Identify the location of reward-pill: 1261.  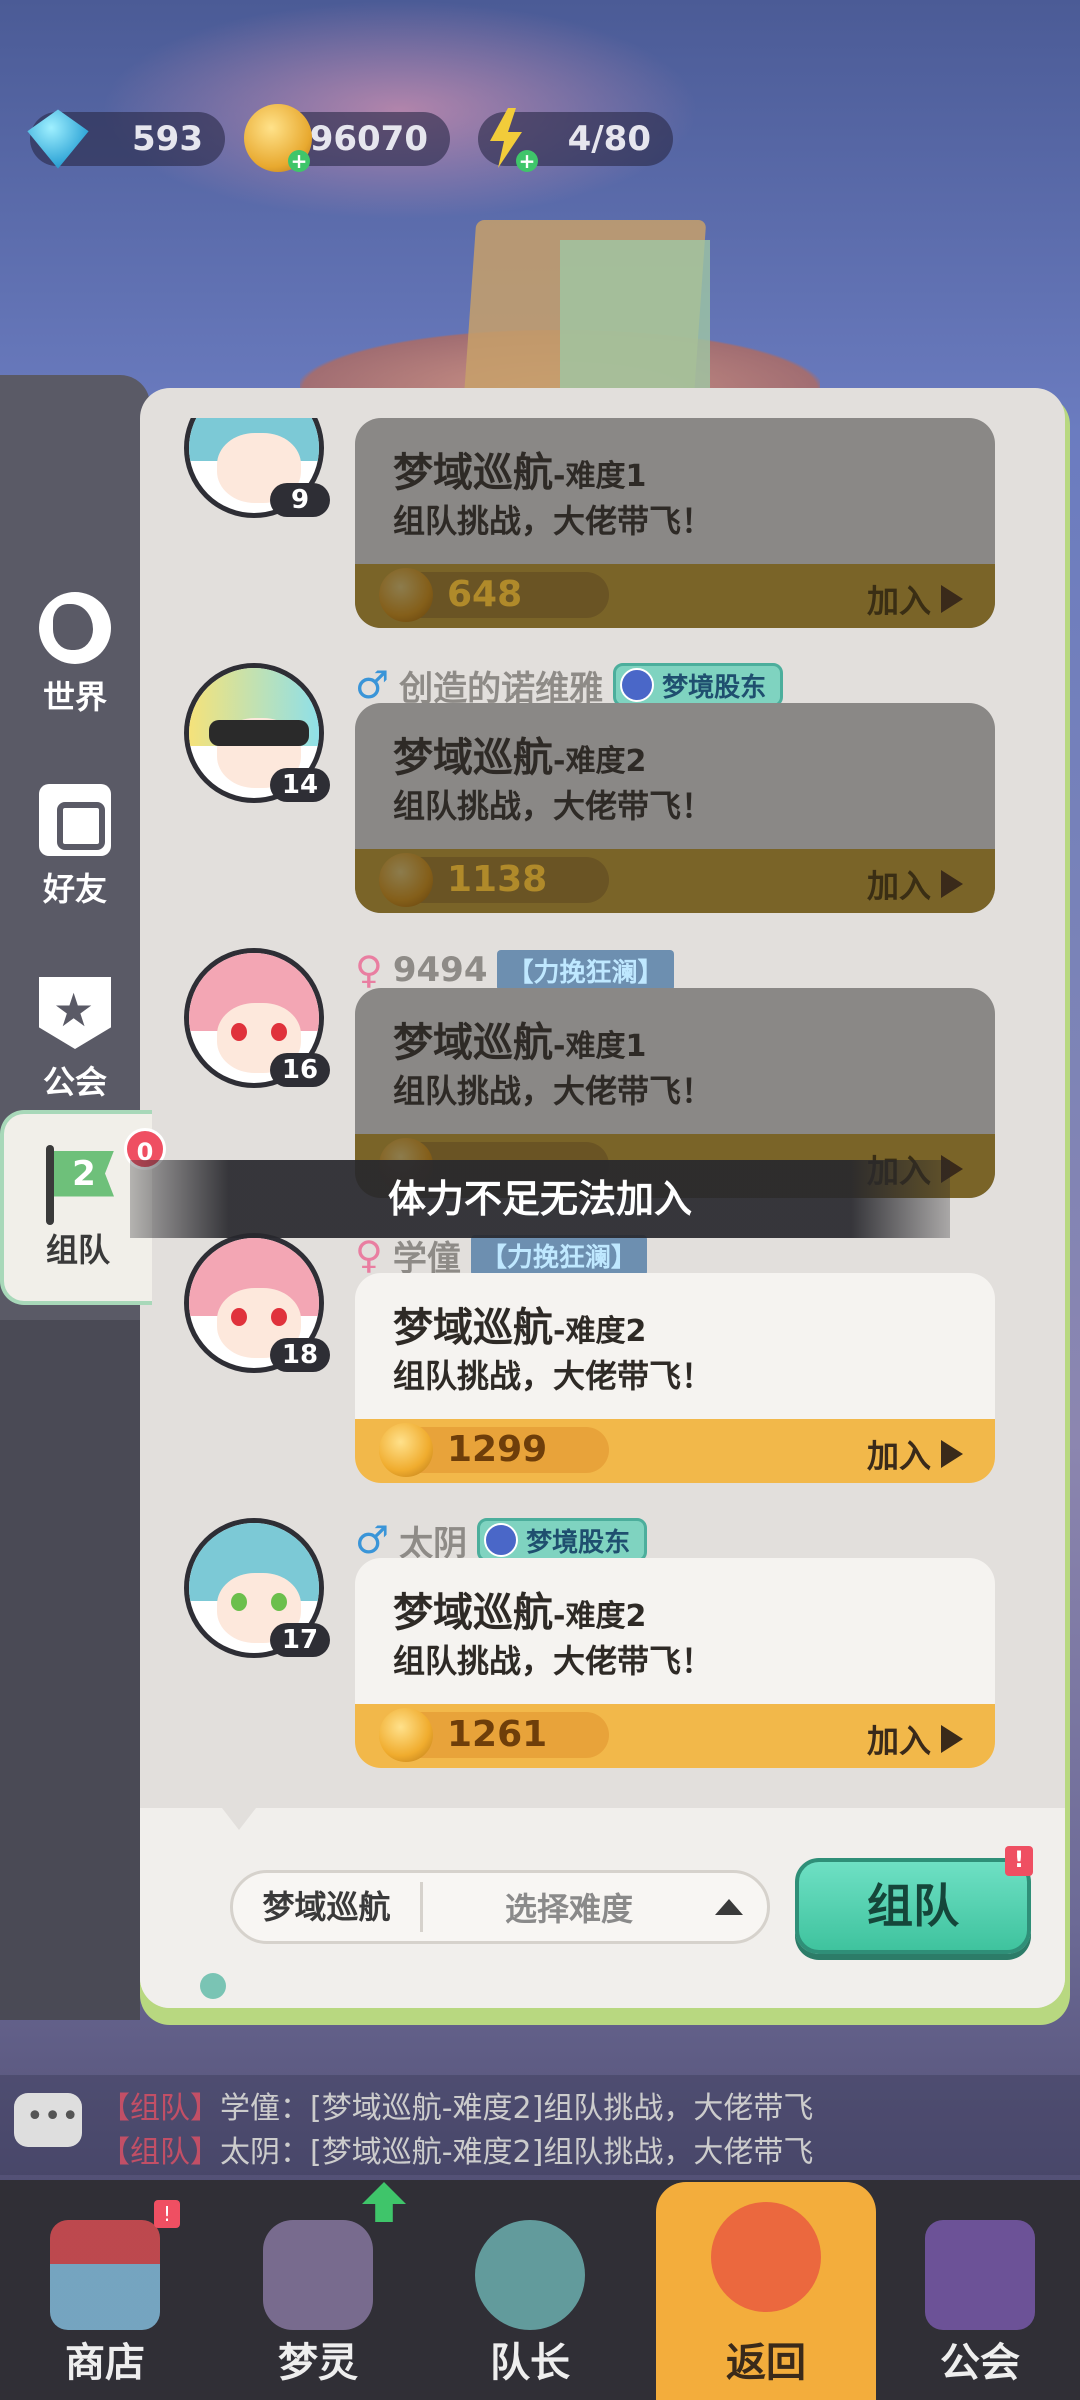
(494, 1735).